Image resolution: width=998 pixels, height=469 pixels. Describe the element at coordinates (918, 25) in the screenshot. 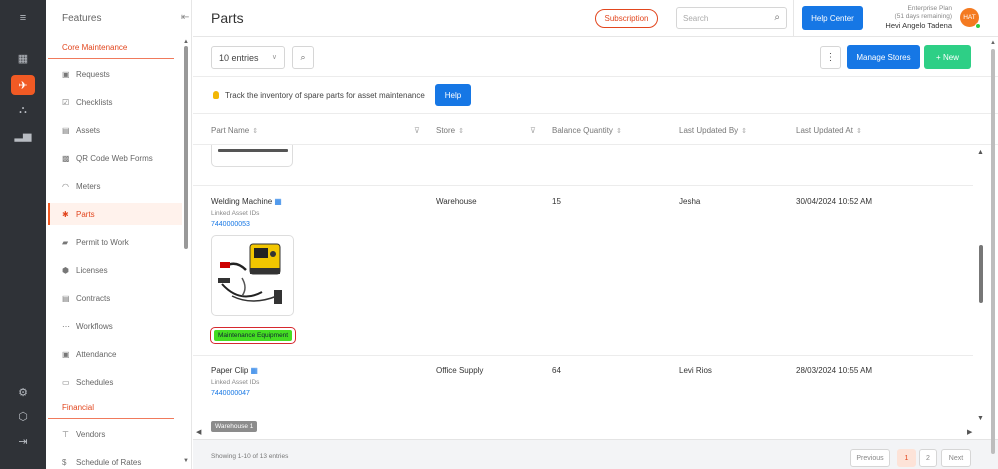

I see `user-name: Hevi Angelo Tadena` at that location.